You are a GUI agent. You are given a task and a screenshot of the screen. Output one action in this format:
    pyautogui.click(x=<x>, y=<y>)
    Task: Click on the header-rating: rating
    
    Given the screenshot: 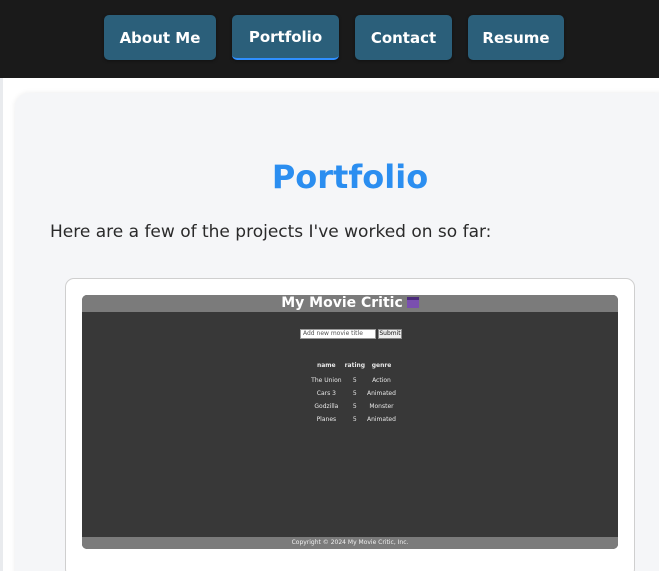 What is the action you would take?
    pyautogui.click(x=355, y=365)
    